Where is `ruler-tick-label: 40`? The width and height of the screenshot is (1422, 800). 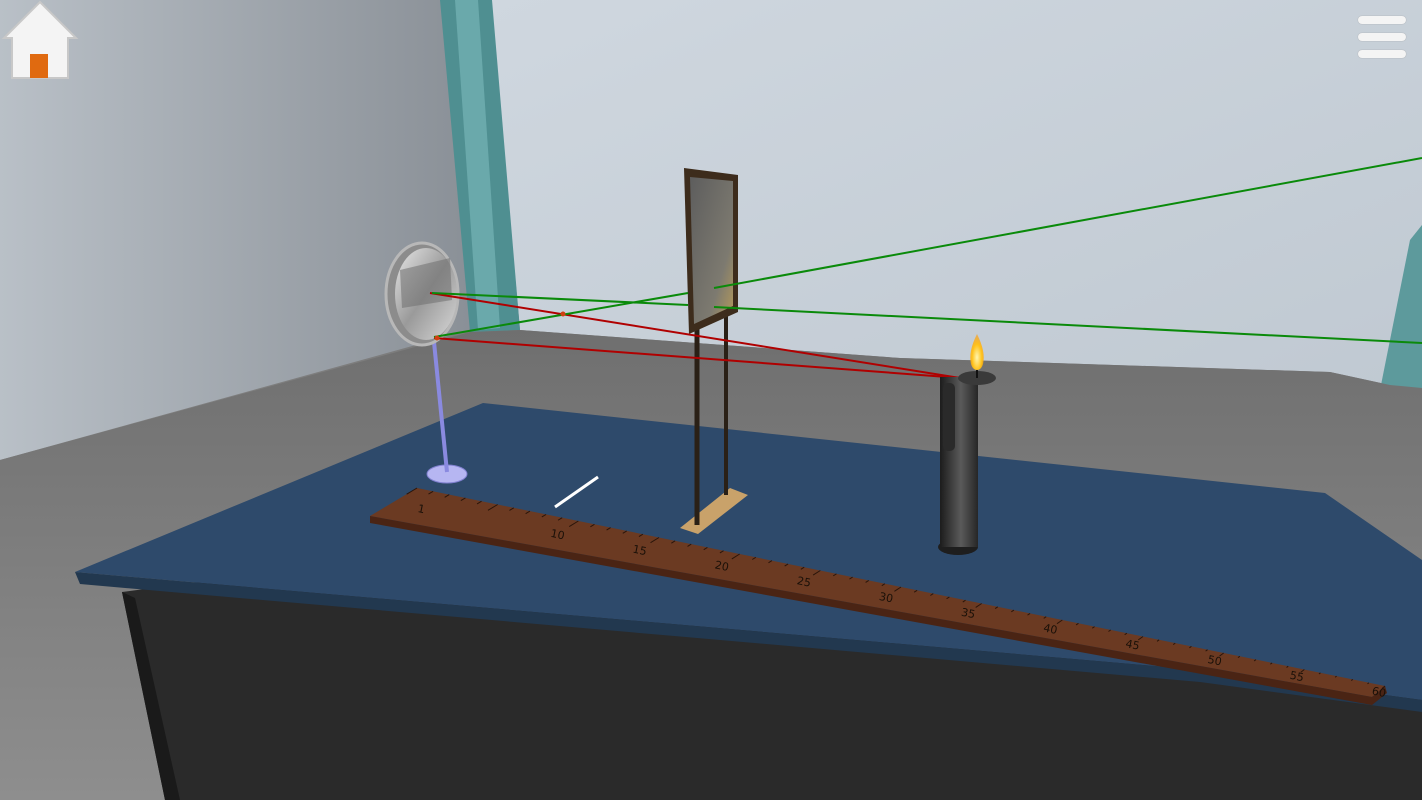 ruler-tick-label: 40 is located at coordinates (1050, 629).